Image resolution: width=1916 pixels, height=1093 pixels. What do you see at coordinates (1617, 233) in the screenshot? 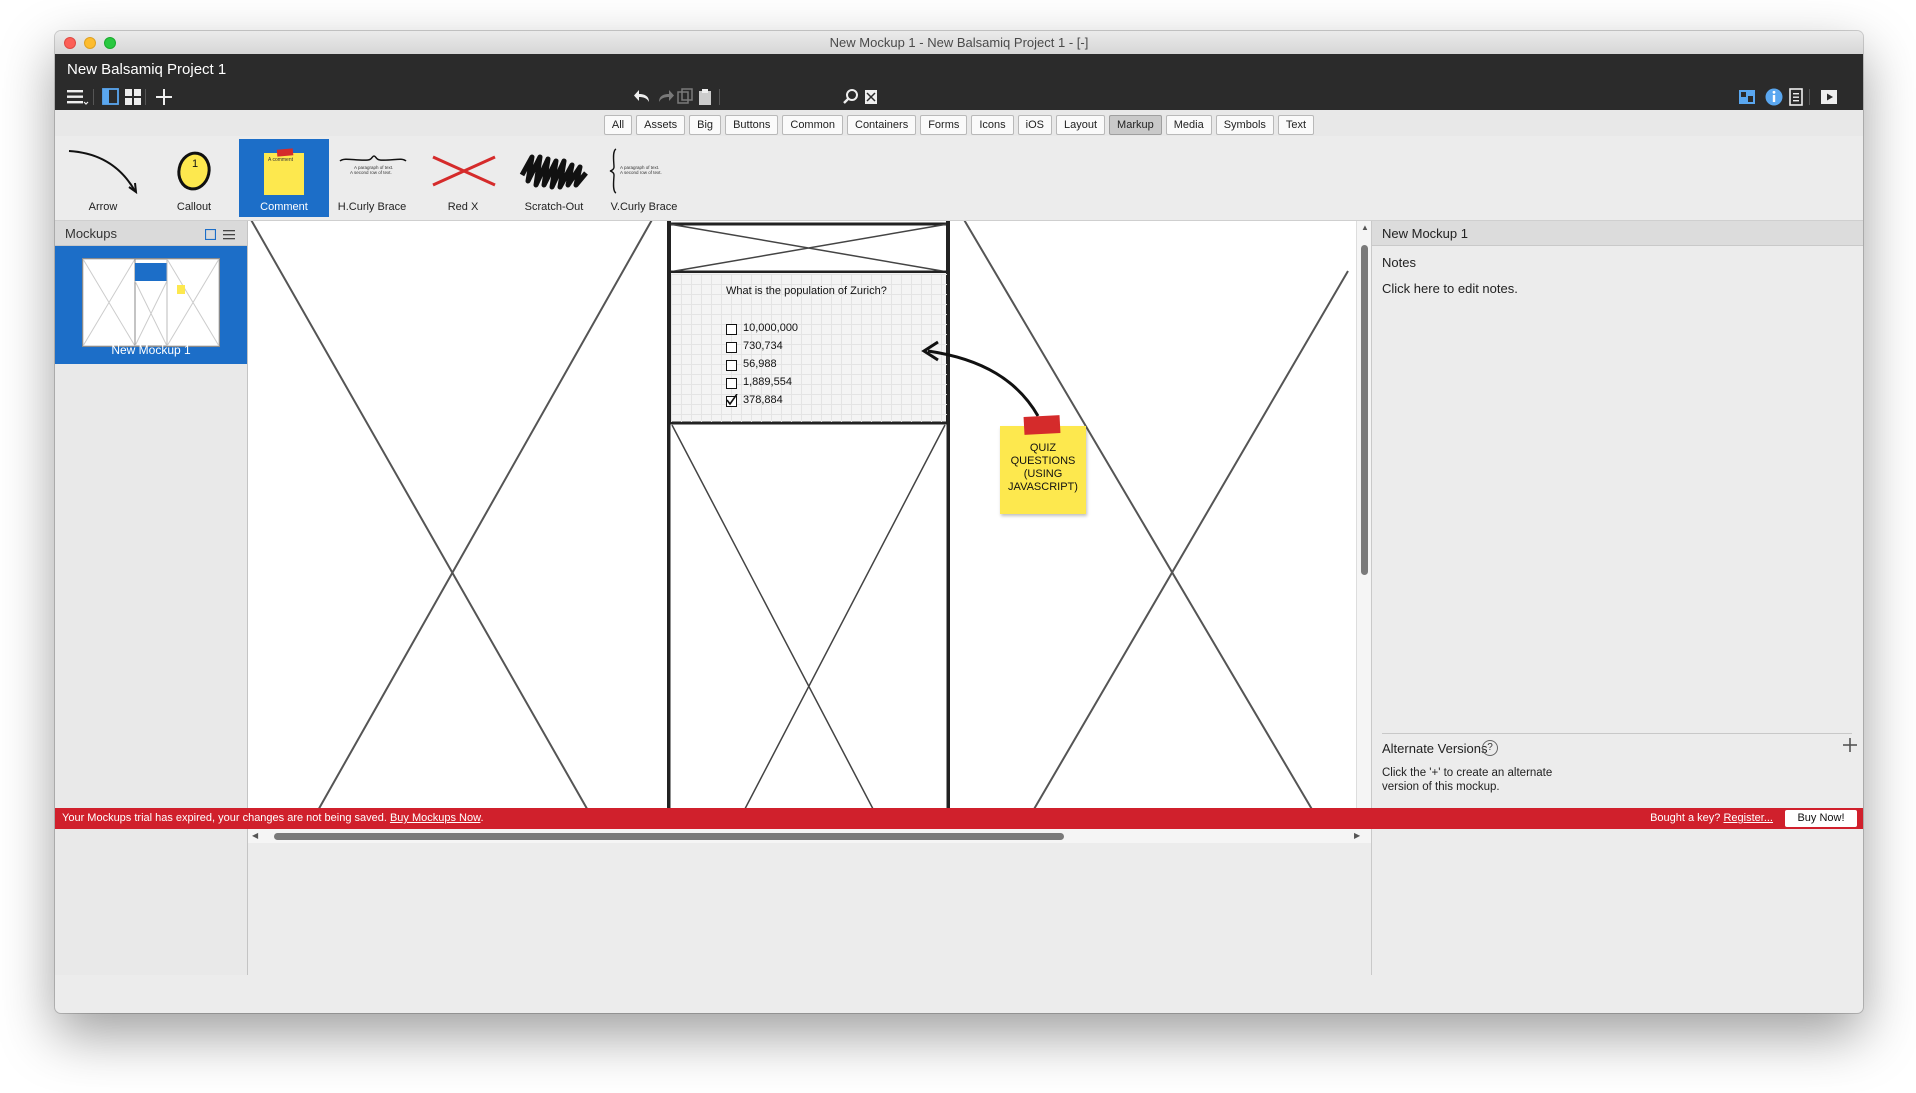
I see `properties-header: New Mockup 1` at bounding box center [1617, 233].